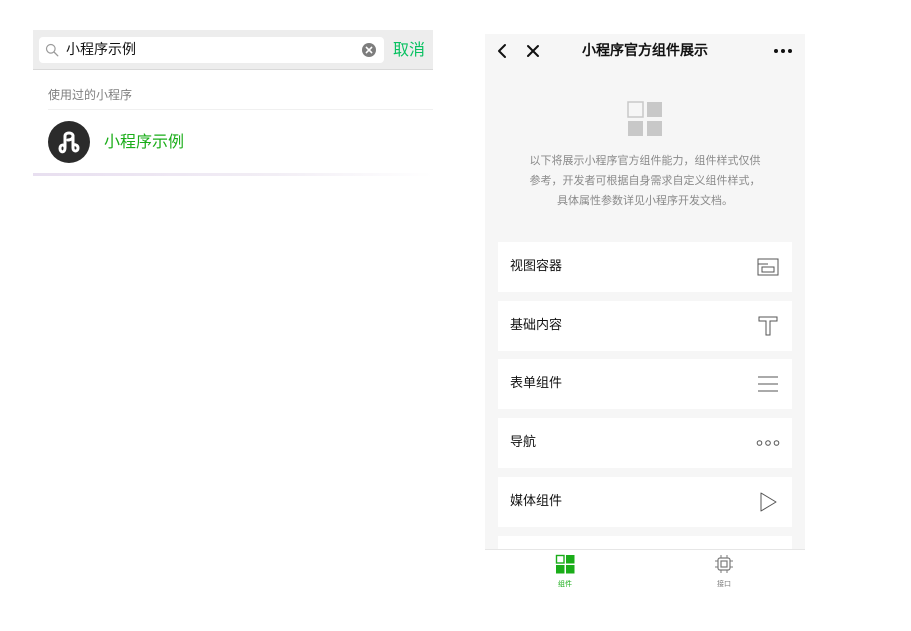 This screenshot has width=911, height=631. What do you see at coordinates (724, 564) in the screenshot?
I see `api-chip-icon` at bounding box center [724, 564].